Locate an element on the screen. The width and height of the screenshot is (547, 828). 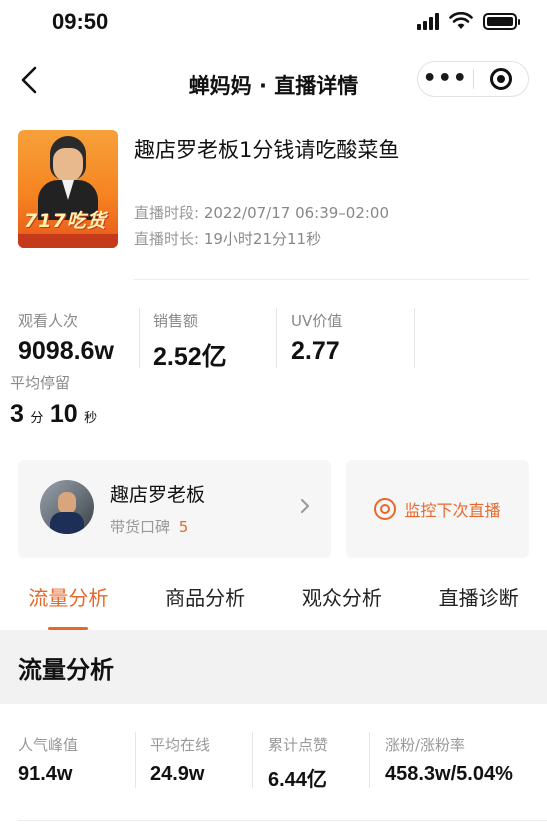
metric-value: 2.52亿 is located at coordinates (190, 357).